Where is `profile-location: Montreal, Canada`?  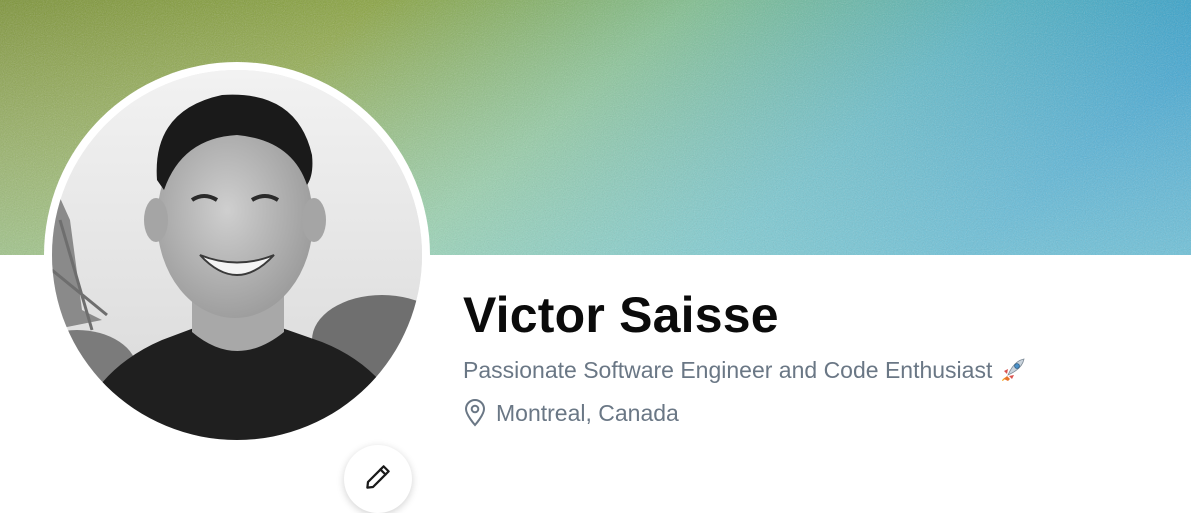 profile-location: Montreal, Canada is located at coordinates (744, 413).